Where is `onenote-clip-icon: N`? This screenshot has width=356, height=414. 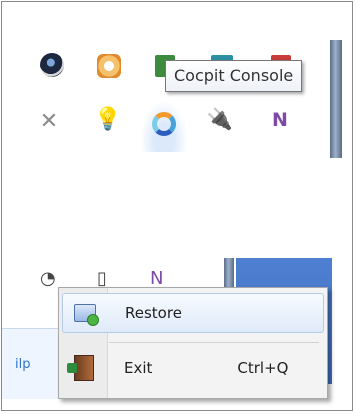
onenote-clip-icon: N is located at coordinates (280, 120).